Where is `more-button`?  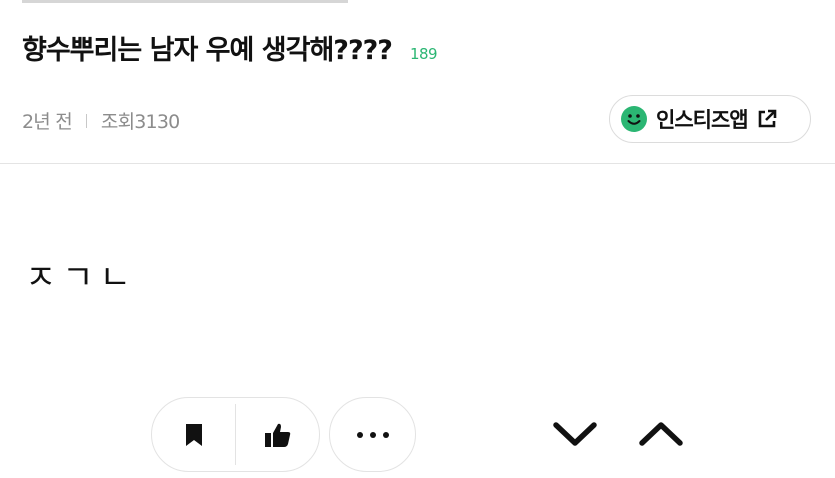
more-button is located at coordinates (372, 434).